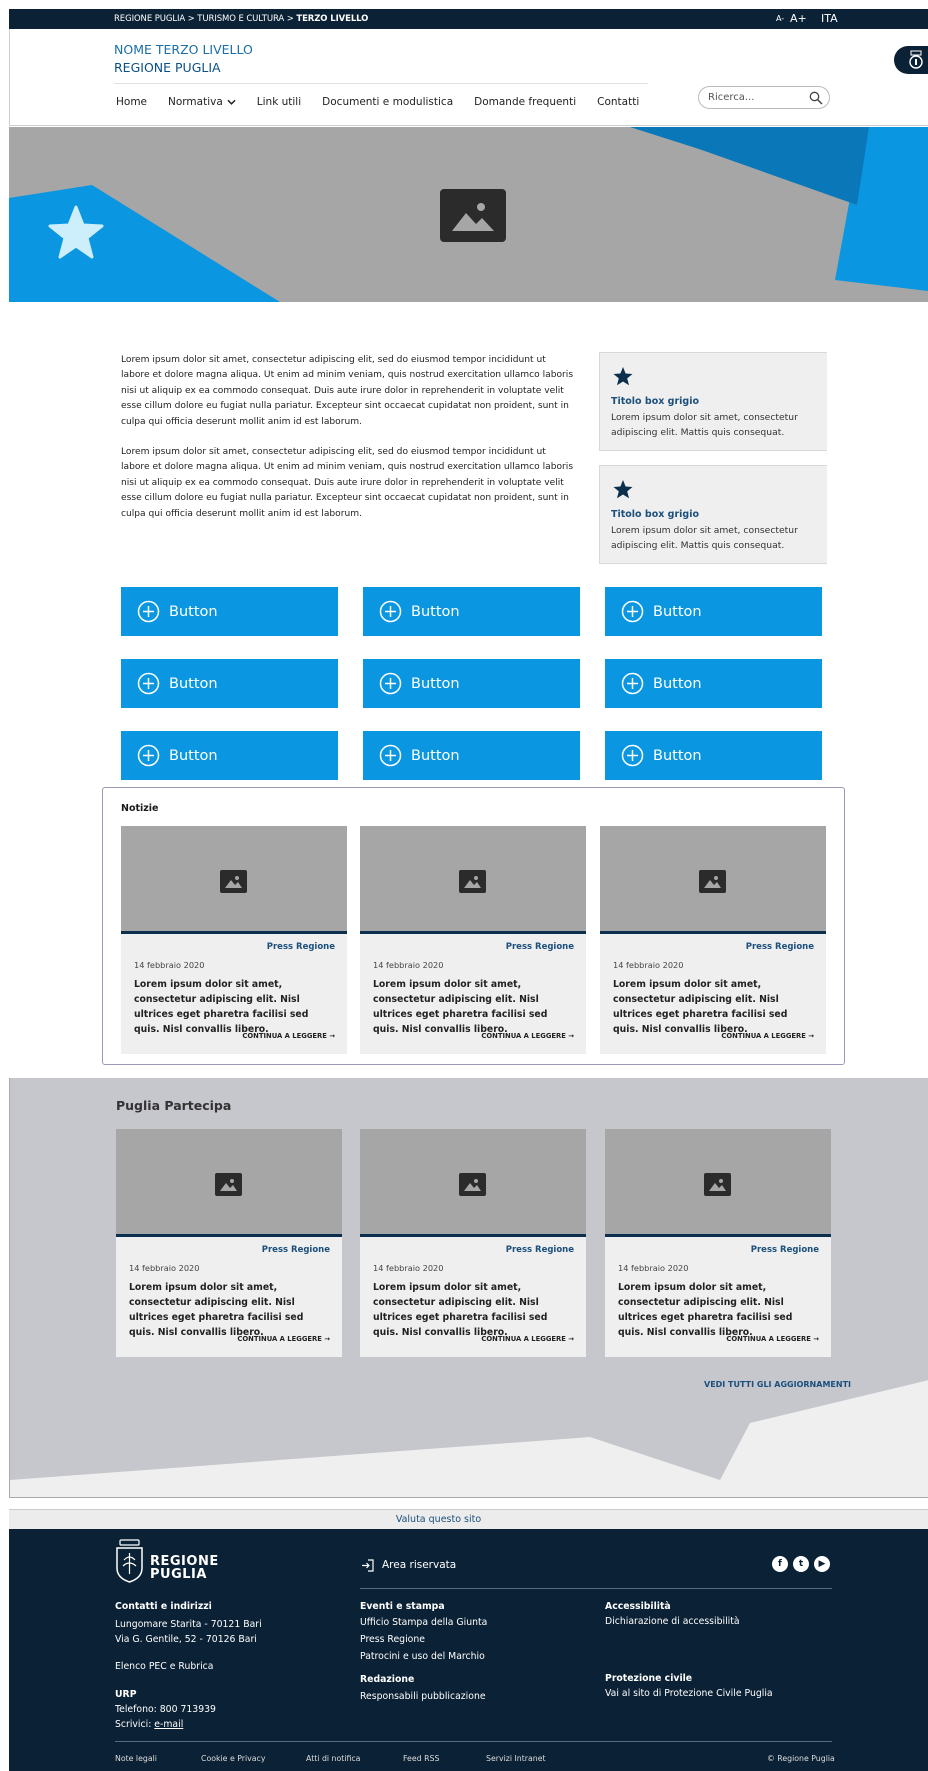 Image resolution: width=928 pixels, height=1771 pixels. I want to click on action-button-8: Button, so click(471, 755).